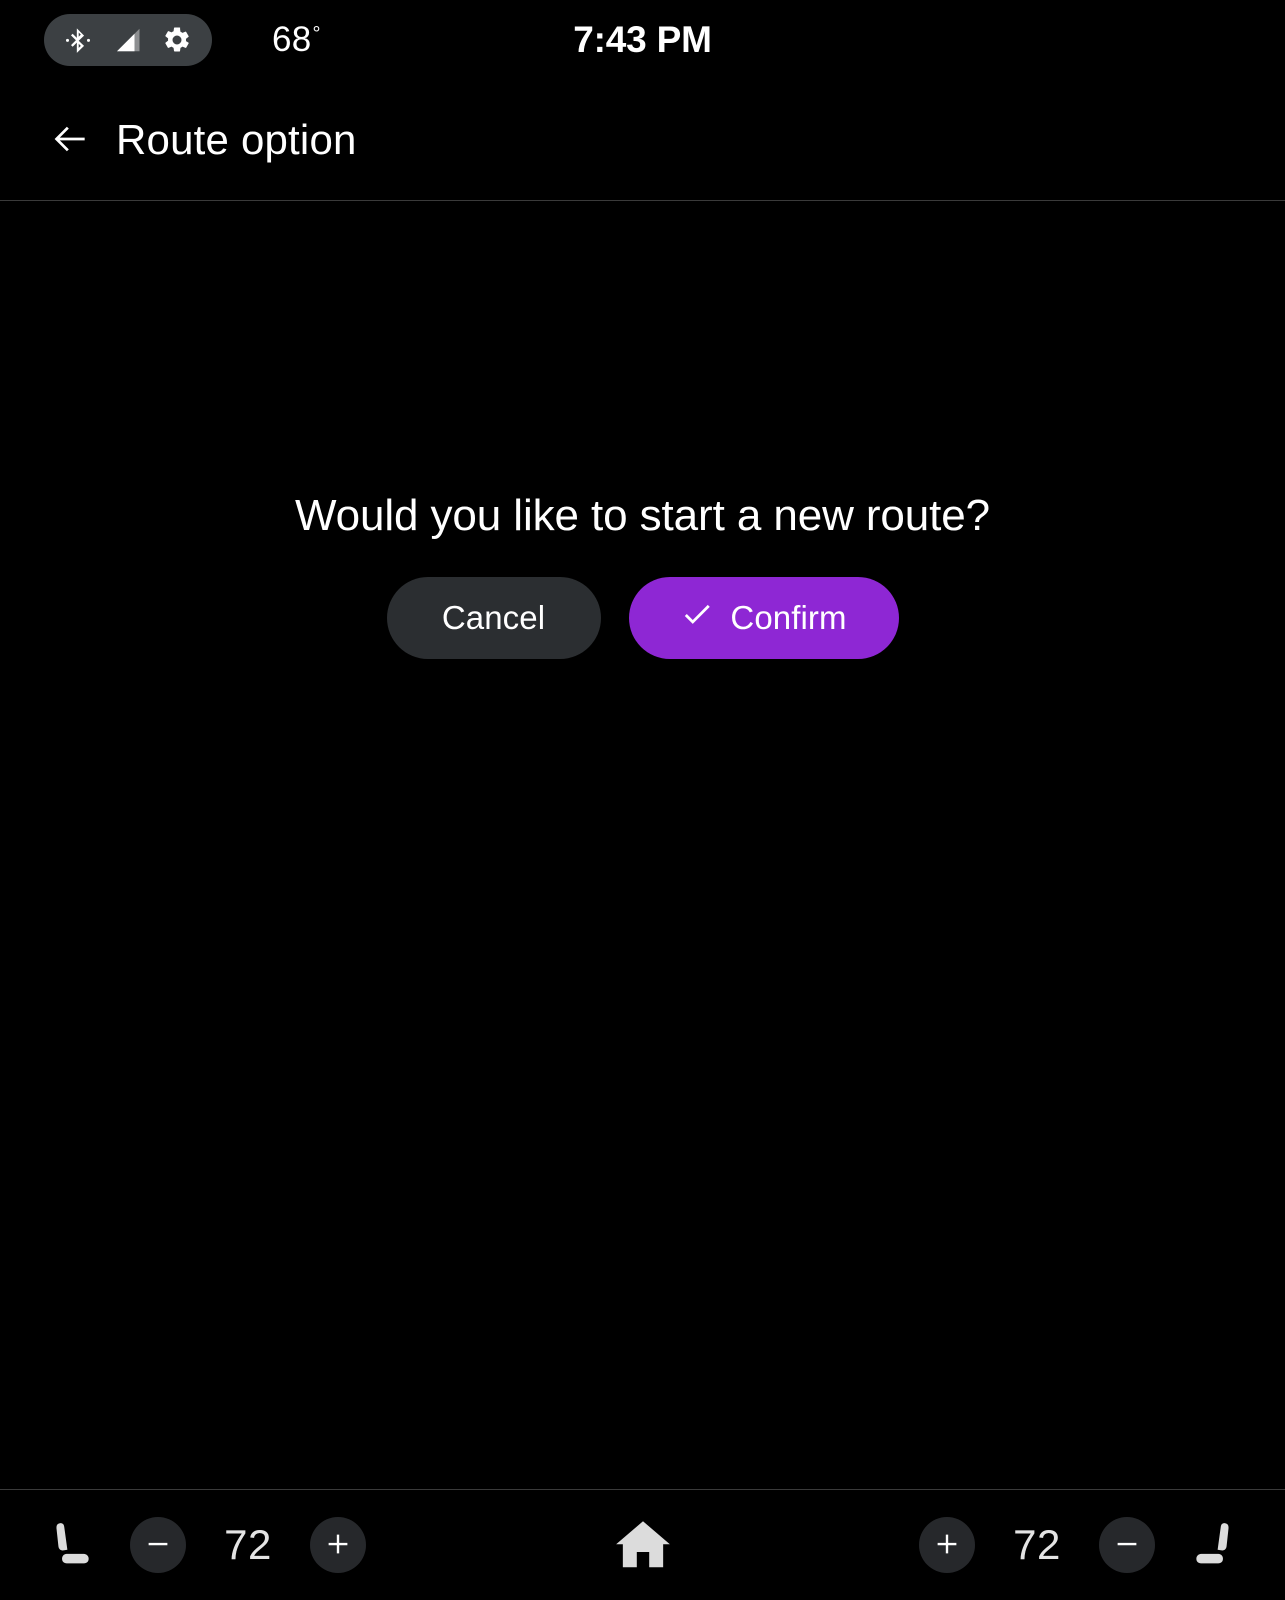 The height and width of the screenshot is (1600, 1285). I want to click on back-button, so click(70, 140).